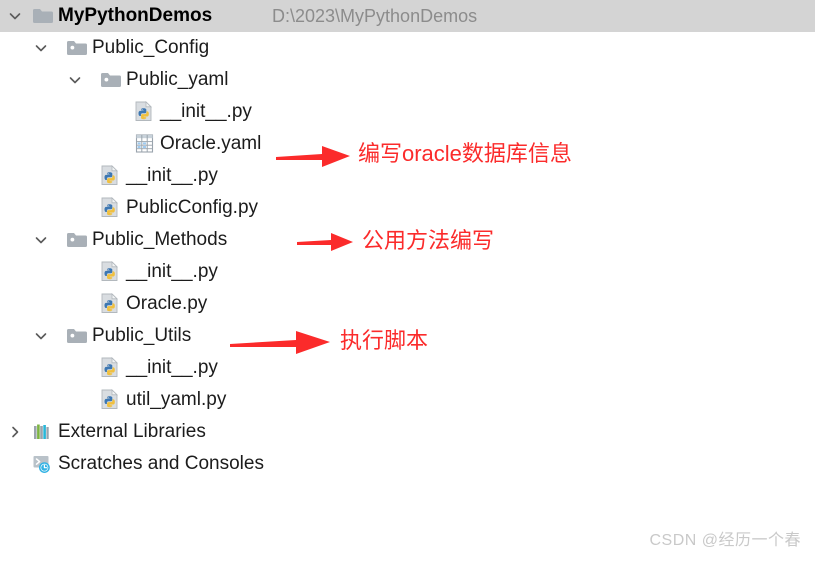  What do you see at coordinates (465, 153) in the screenshot?
I see `anno-oracle-yaml: 编写oracle数据库信息` at bounding box center [465, 153].